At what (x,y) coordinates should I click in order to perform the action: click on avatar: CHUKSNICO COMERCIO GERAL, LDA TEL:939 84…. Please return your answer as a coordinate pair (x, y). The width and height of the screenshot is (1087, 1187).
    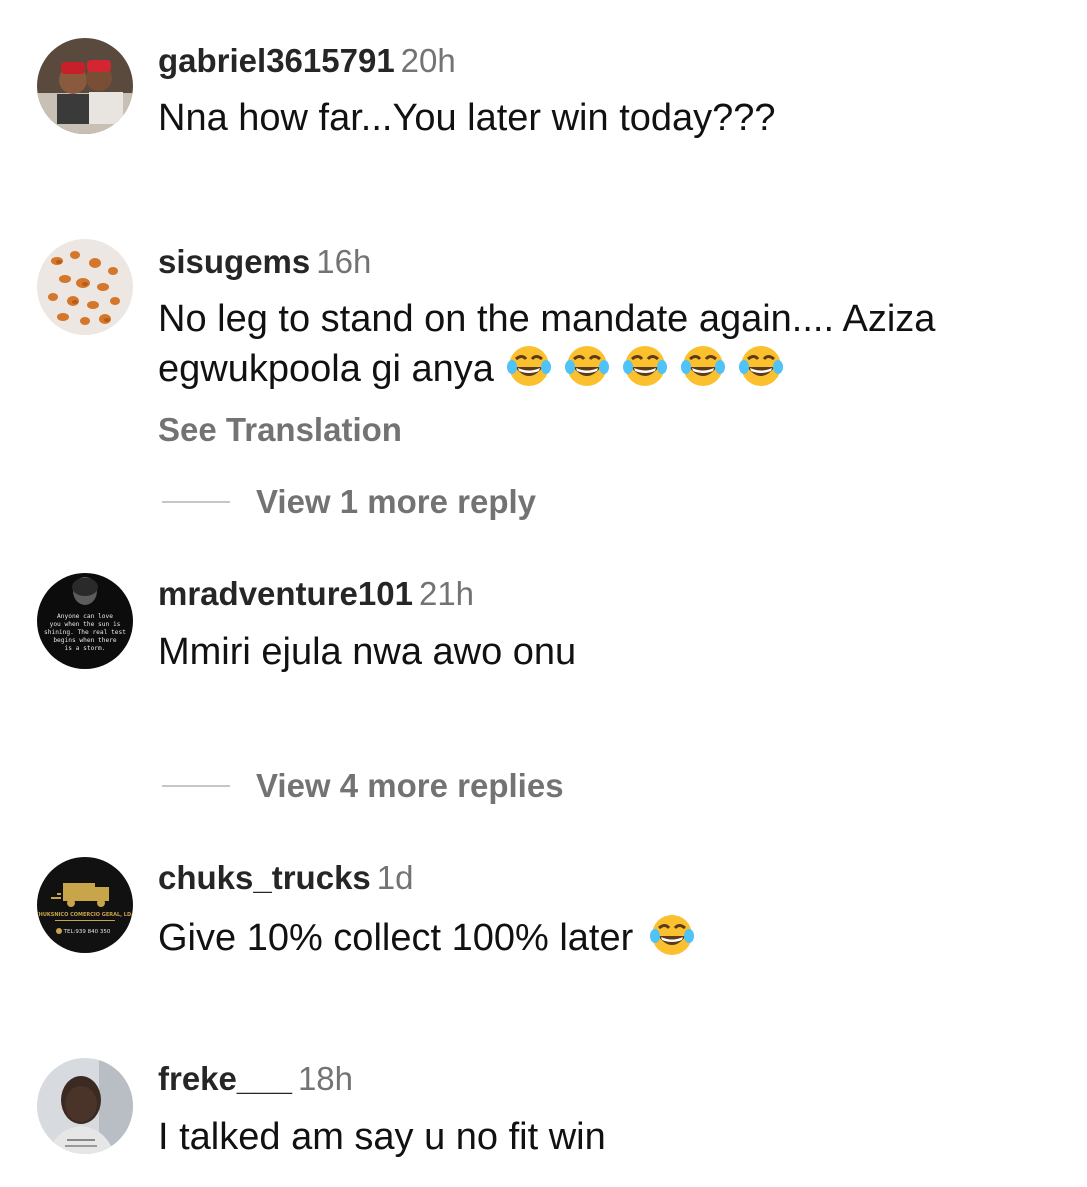
    Looking at the image, I should click on (85, 905).